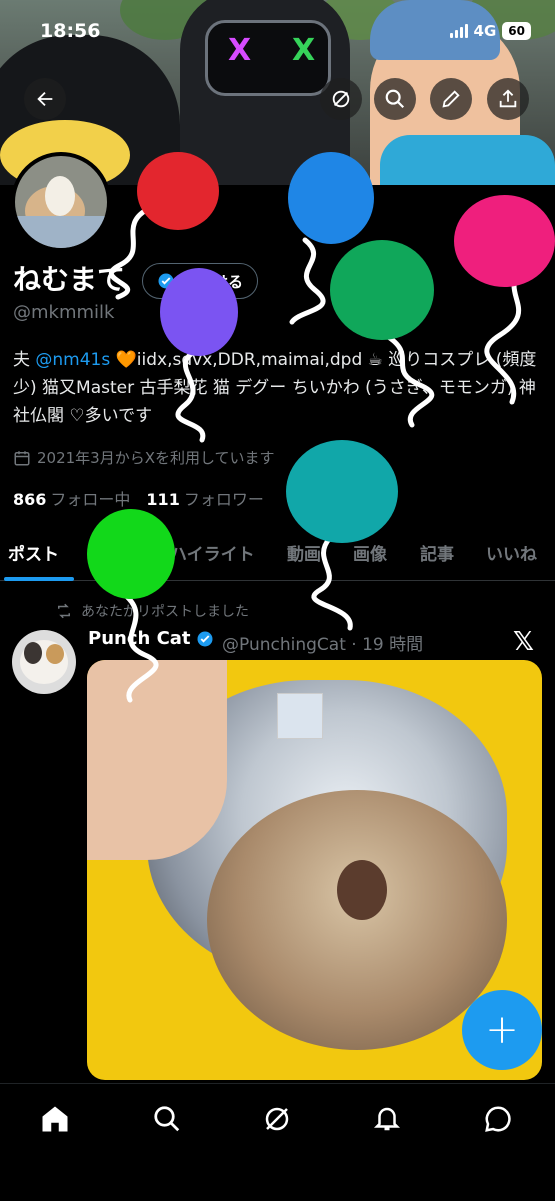 Image resolution: width=555 pixels, height=1201 pixels. Describe the element at coordinates (504, 241) in the screenshot. I see `pink-balloon` at that location.